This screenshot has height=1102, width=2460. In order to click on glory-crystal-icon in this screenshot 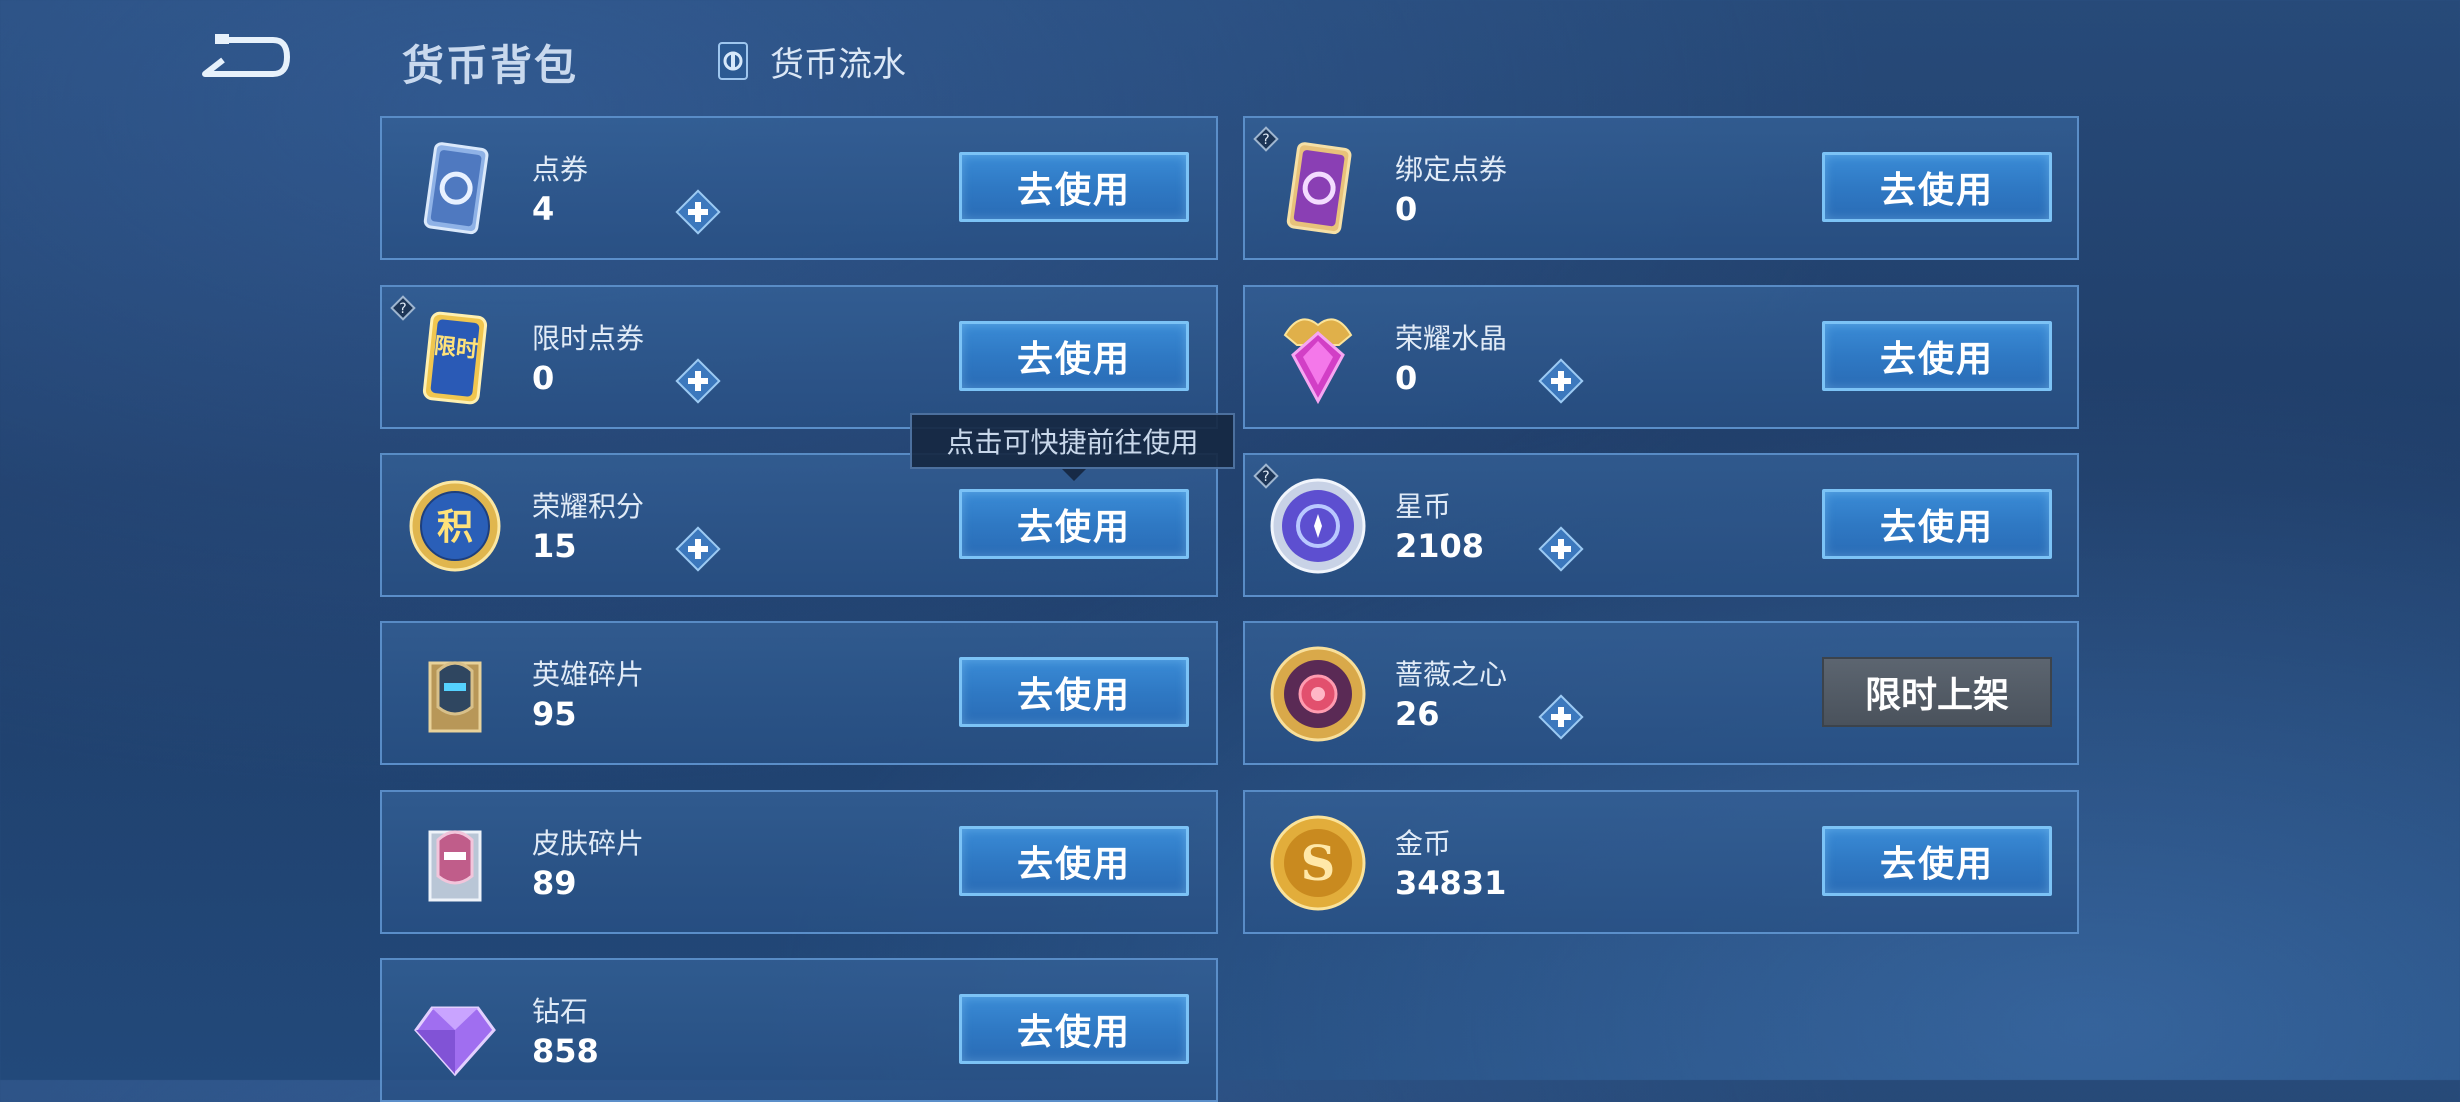, I will do `click(1318, 361)`.